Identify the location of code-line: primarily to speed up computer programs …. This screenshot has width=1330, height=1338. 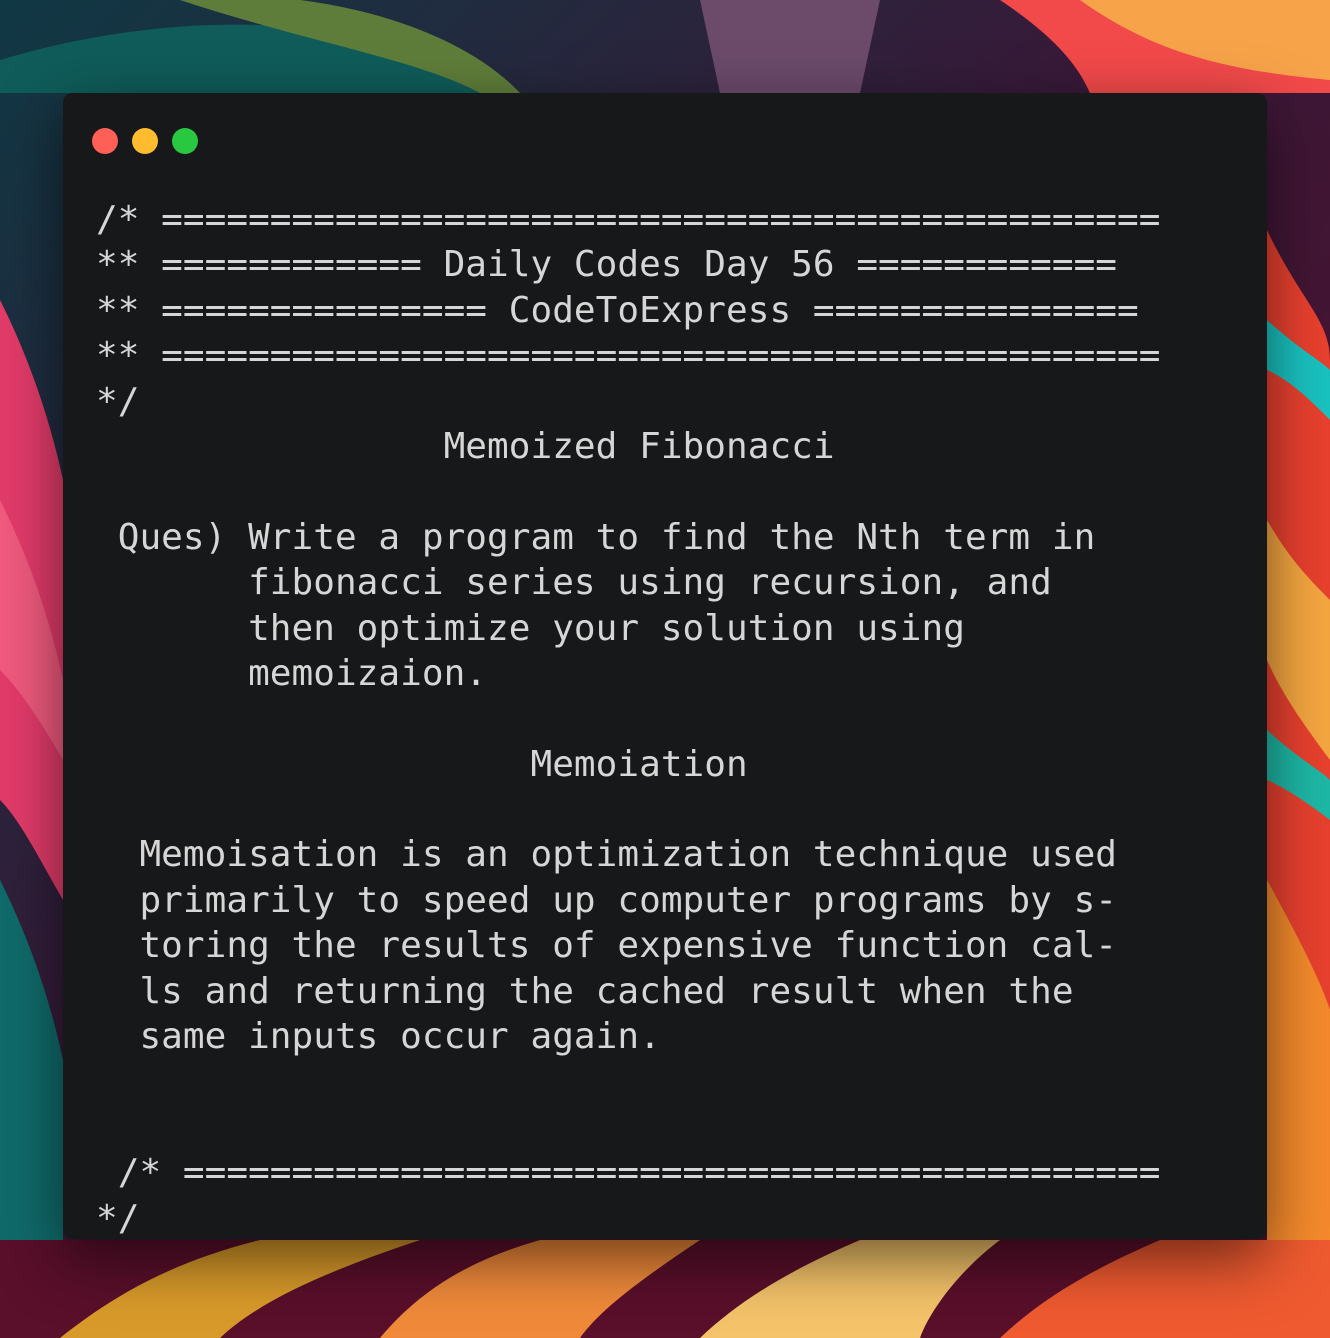
(607, 900).